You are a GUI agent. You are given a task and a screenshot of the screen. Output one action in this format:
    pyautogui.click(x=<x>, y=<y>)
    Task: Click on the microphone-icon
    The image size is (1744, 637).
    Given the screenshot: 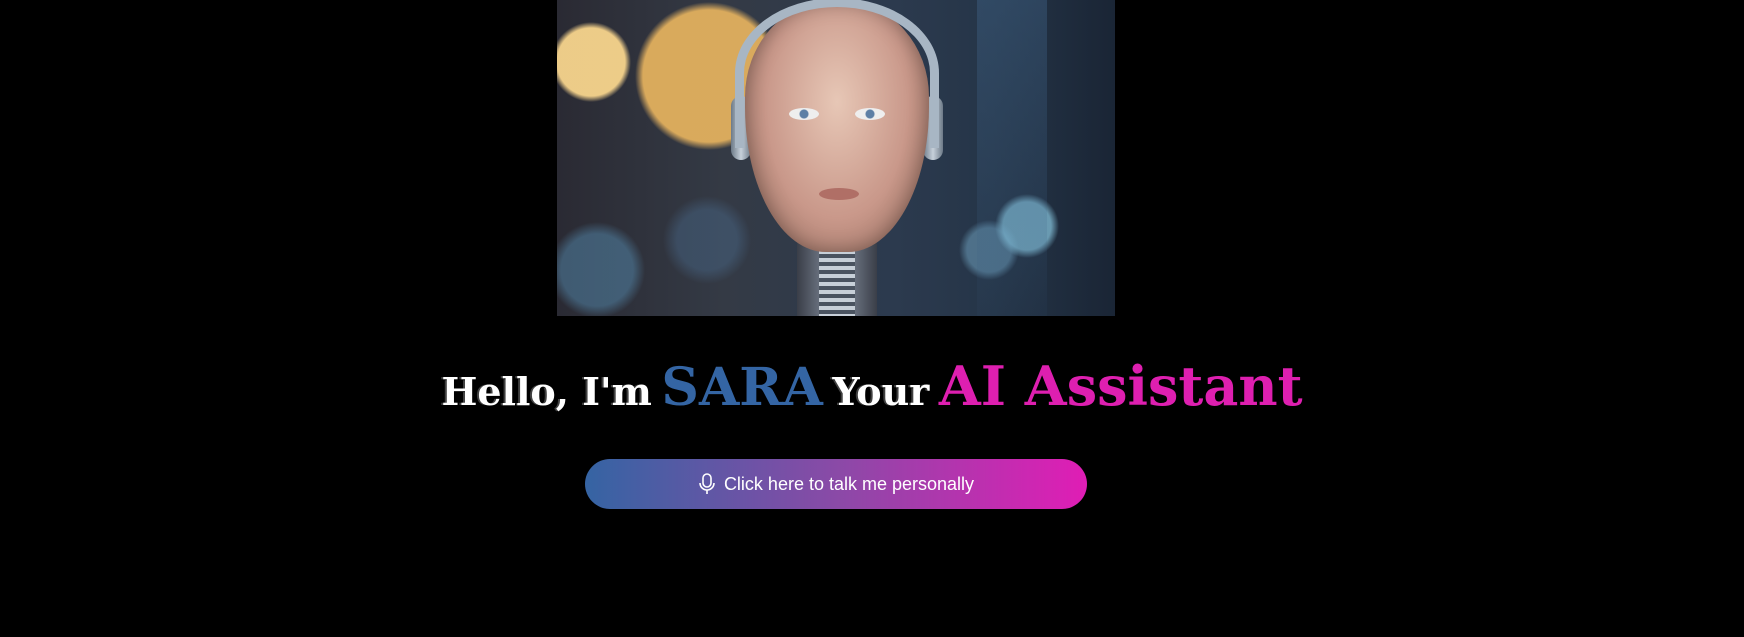 What is the action you would take?
    pyautogui.click(x=707, y=484)
    